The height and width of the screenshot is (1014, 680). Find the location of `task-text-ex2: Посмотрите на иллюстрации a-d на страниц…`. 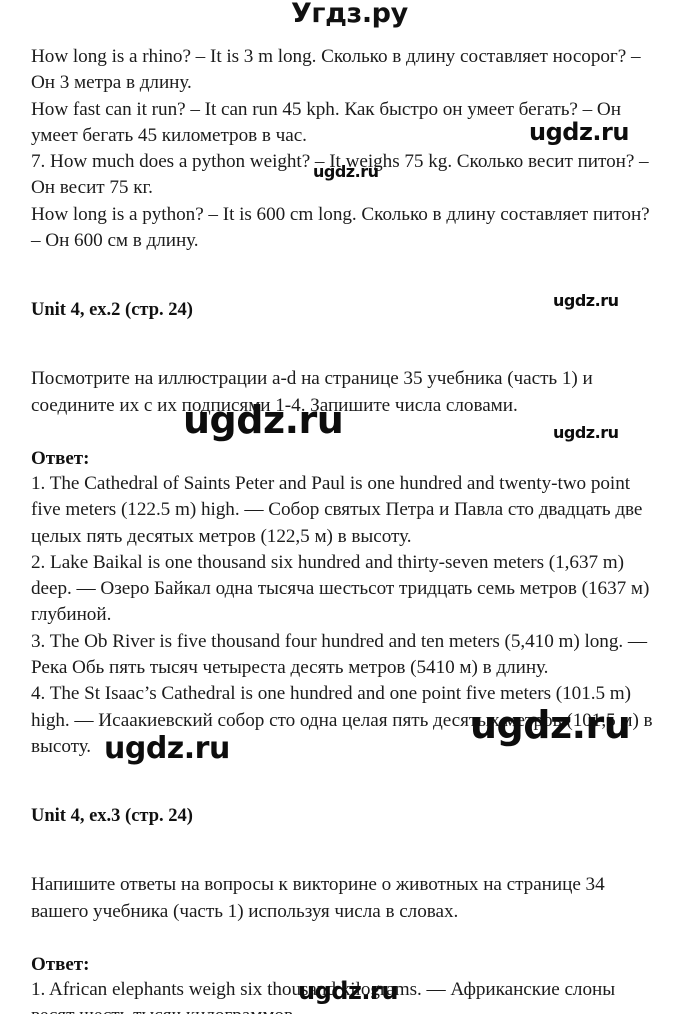

task-text-ex2: Посмотрите на иллюстрации a-d на страниц… is located at coordinates (312, 392).